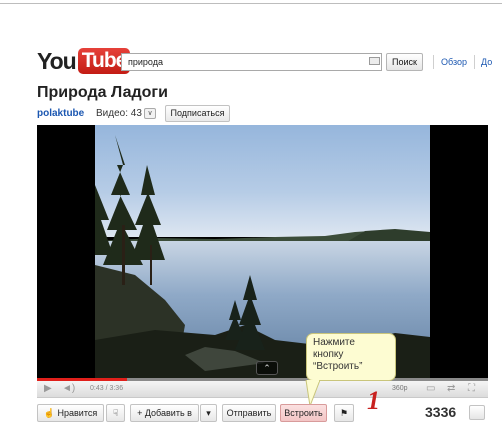 This screenshot has width=502, height=424. Describe the element at coordinates (168, 413) in the screenshot. I see `add-to-label: Добавить в` at that location.